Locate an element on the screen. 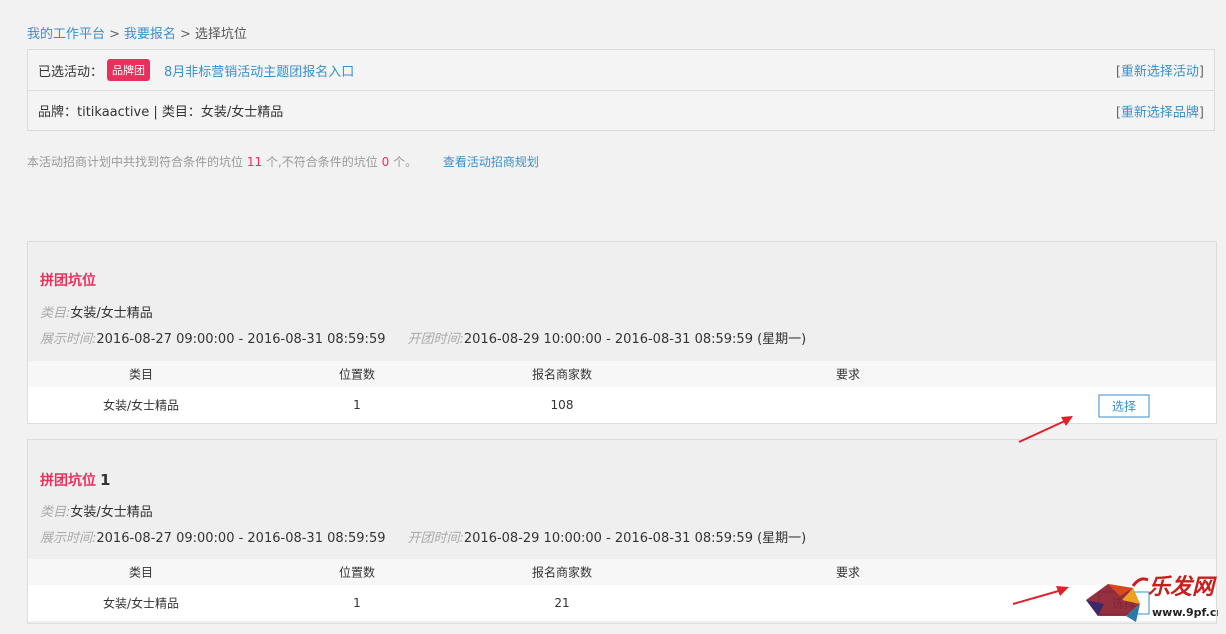 The image size is (1226, 634). view-plan-link: 查看活动招商规划 is located at coordinates (491, 162).